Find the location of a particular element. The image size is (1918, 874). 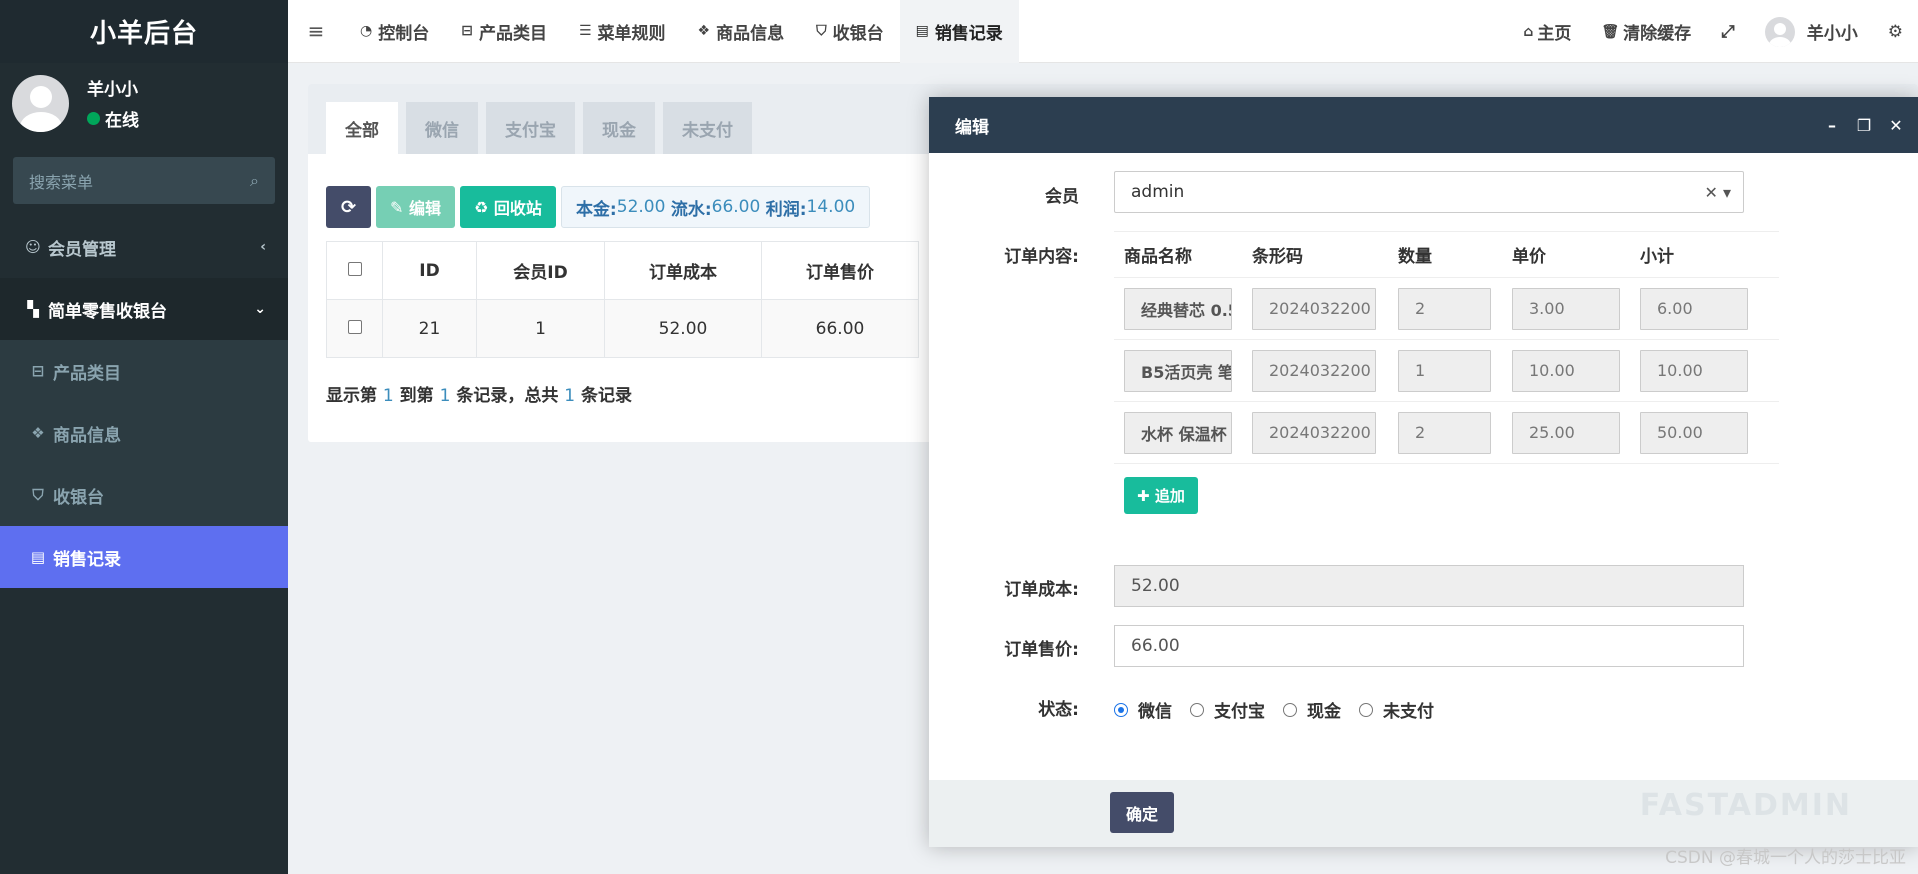

item-name-field: 经典替芯 0.5 is located at coordinates (1178, 308).